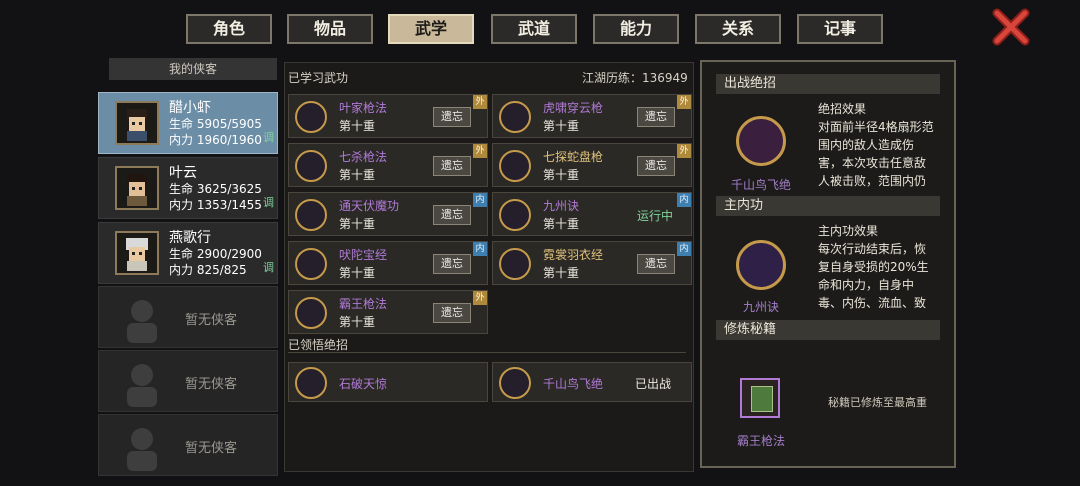 This screenshot has width=1080, height=486. Describe the element at coordinates (215, 205) in the screenshot. I see `character-mp: 内力 1353/1455` at that location.